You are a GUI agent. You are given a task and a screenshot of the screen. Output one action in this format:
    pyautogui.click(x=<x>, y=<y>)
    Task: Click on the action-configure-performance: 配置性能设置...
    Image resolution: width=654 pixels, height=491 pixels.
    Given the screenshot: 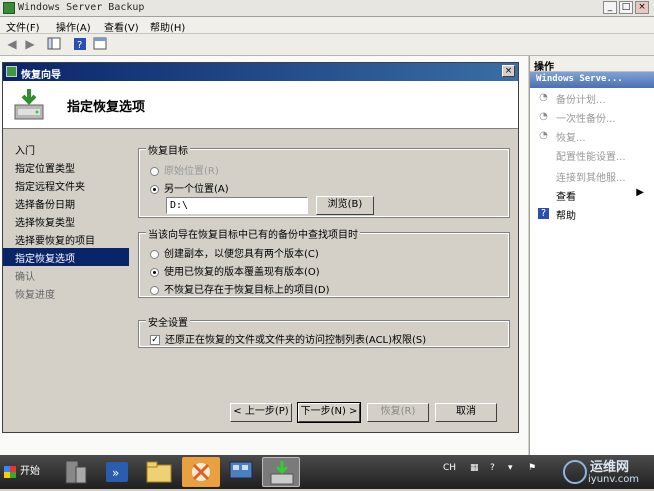 What is the action you would take?
    pyautogui.click(x=592, y=154)
    